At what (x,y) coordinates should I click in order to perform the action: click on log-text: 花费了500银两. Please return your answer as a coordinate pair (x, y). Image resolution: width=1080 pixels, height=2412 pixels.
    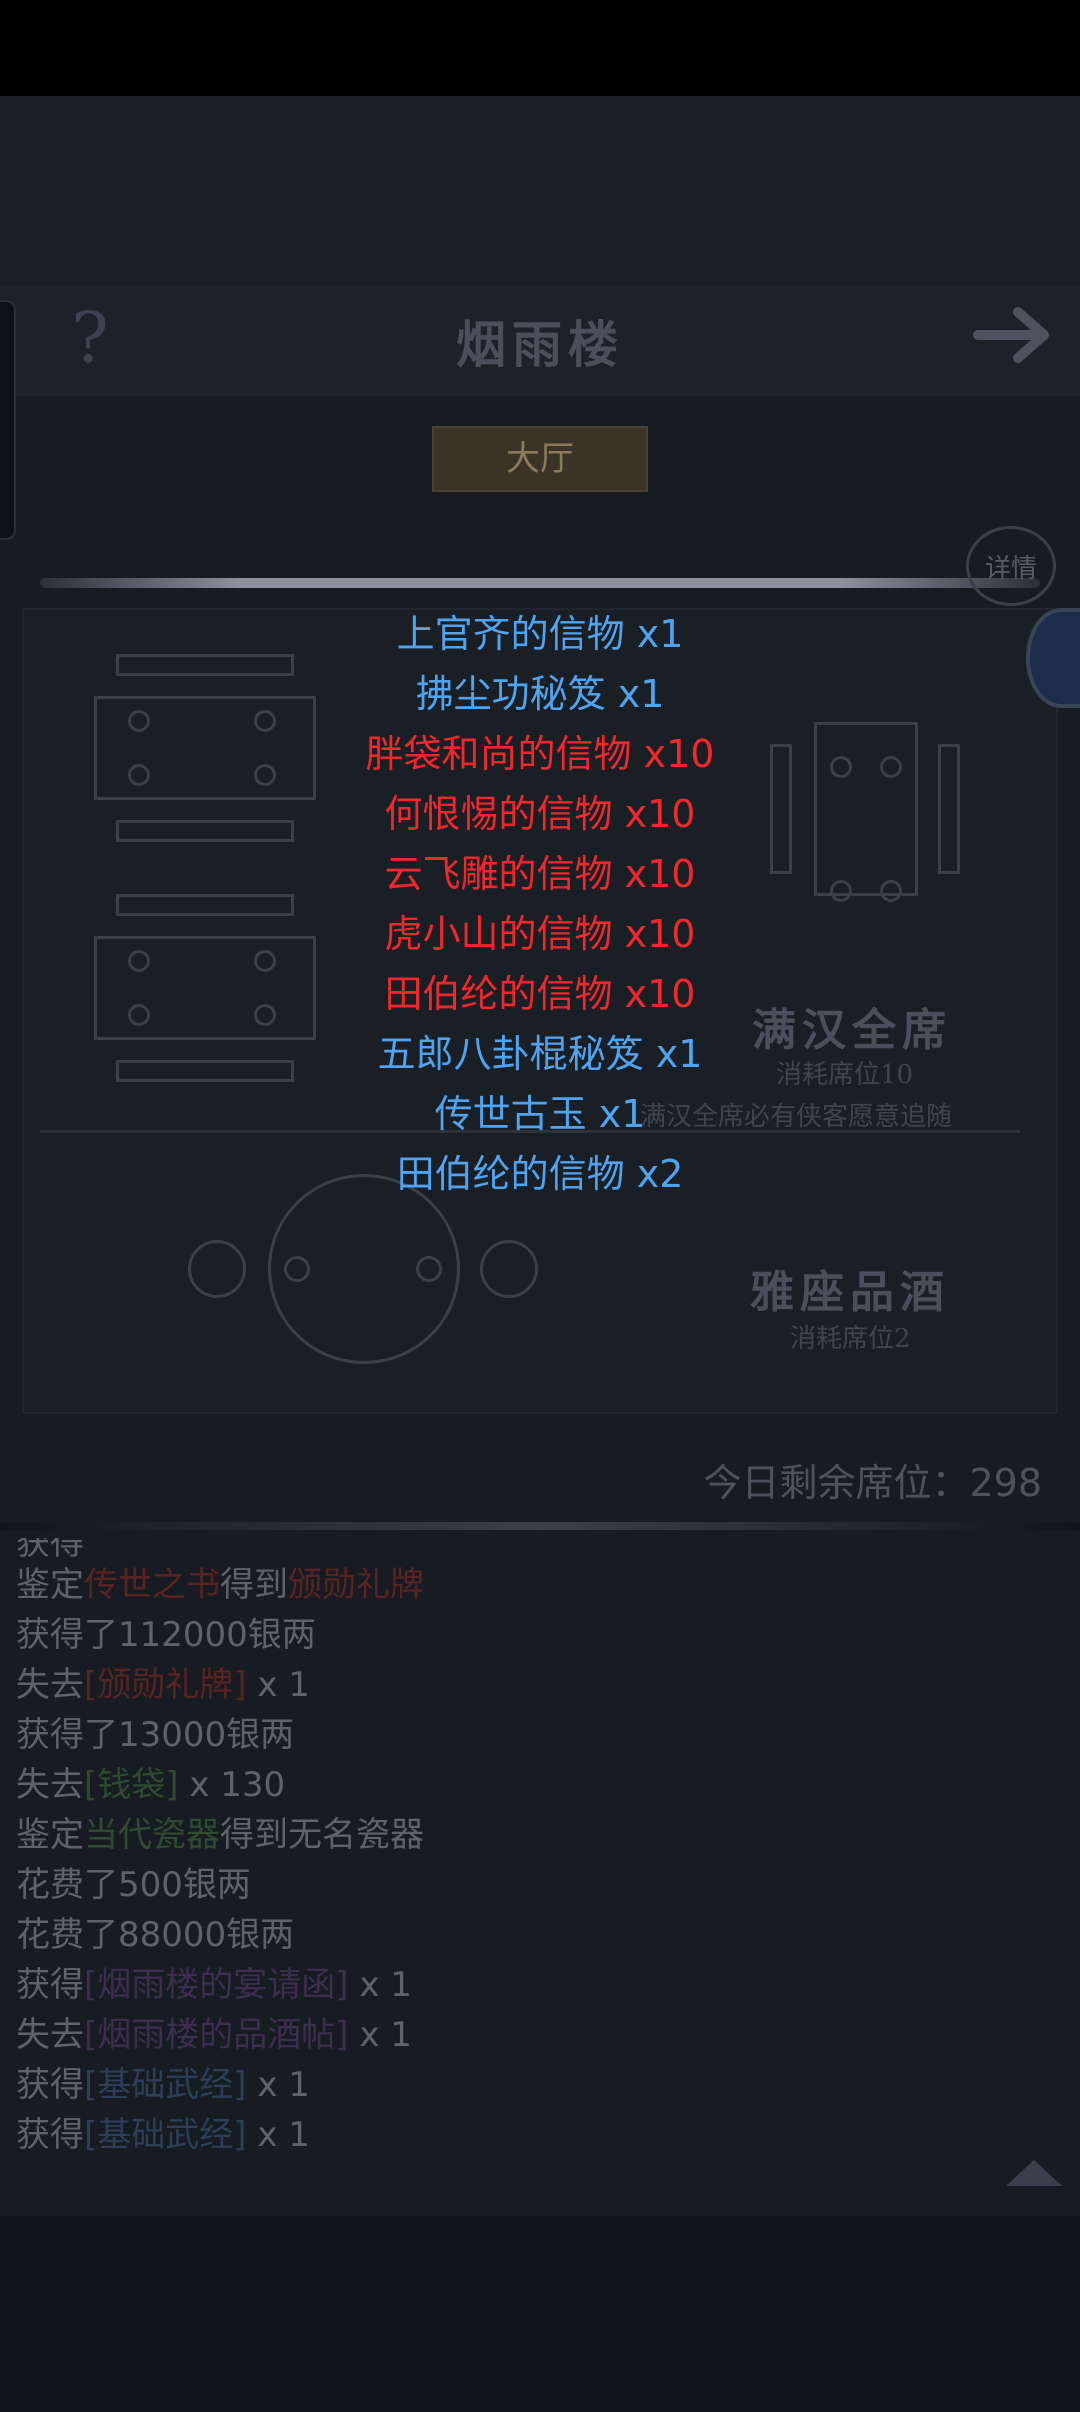
    Looking at the image, I should click on (133, 1885).